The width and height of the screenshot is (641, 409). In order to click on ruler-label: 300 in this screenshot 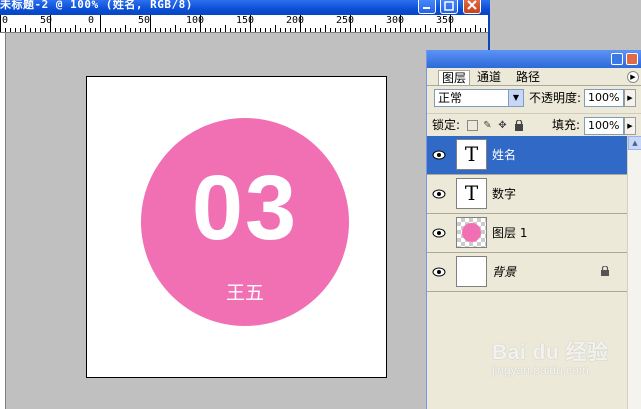, I will do `click(395, 20)`.